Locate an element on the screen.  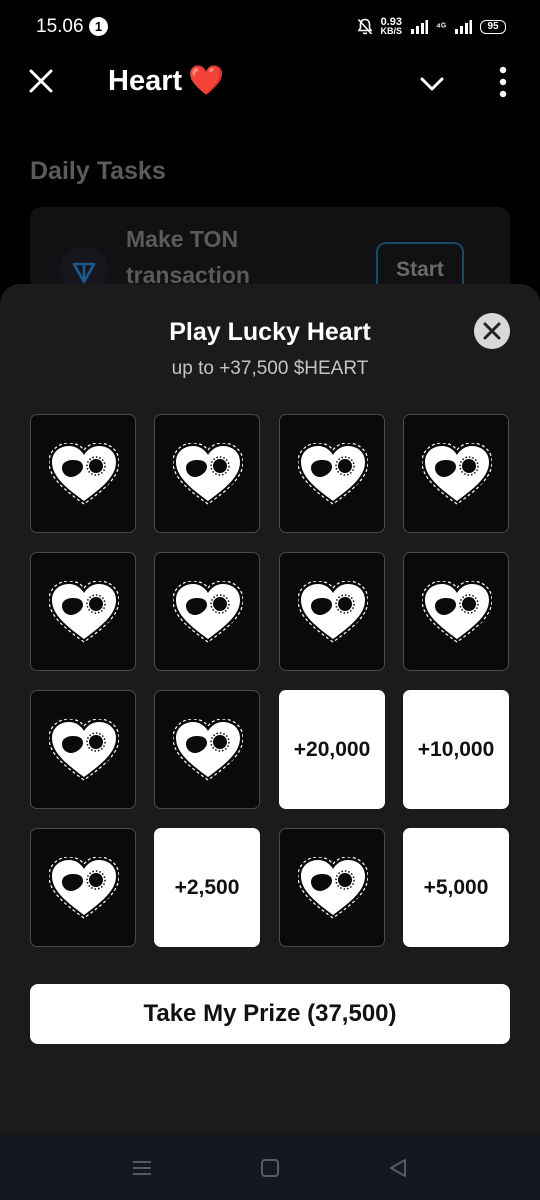
status-time: 15.06 is located at coordinates (60, 26).